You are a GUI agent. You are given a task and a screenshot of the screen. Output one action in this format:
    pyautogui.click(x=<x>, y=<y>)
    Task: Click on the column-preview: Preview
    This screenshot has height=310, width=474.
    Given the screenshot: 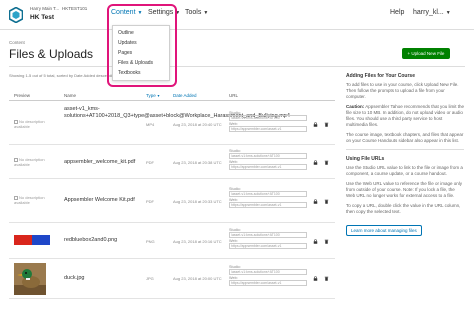 What is the action you would take?
    pyautogui.click(x=22, y=95)
    